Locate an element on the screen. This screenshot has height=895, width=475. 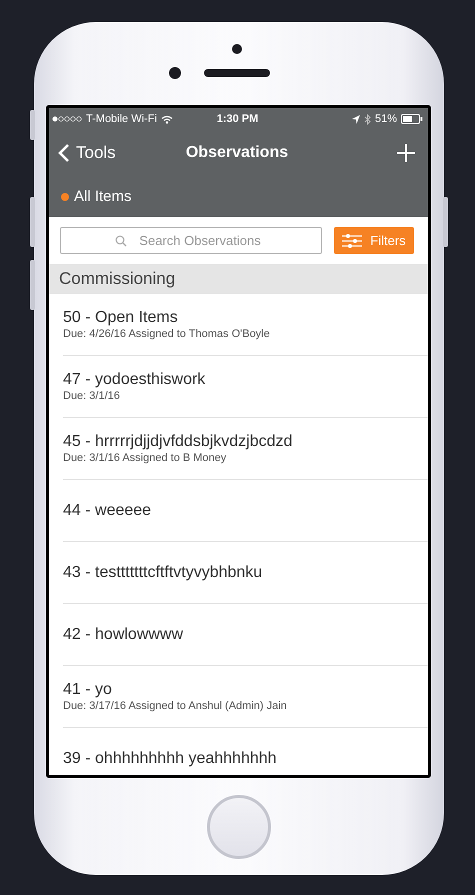
item-title: 45 - hrrrrrjdjjdjvfddsbjkvdzjbcdzd is located at coordinates (178, 442).